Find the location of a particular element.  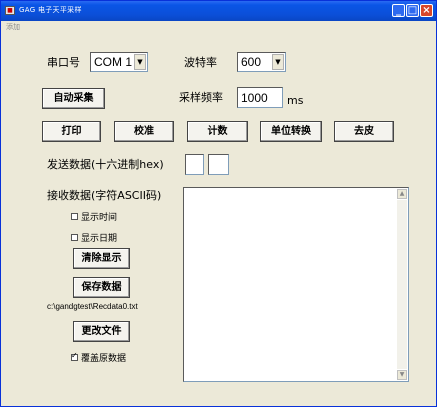

menu-item-add: 添加 is located at coordinates (13, 27).